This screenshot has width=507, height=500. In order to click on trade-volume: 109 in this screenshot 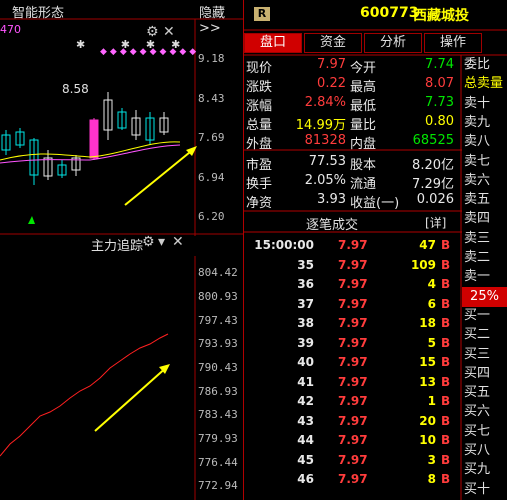, I will do `click(423, 264)`.